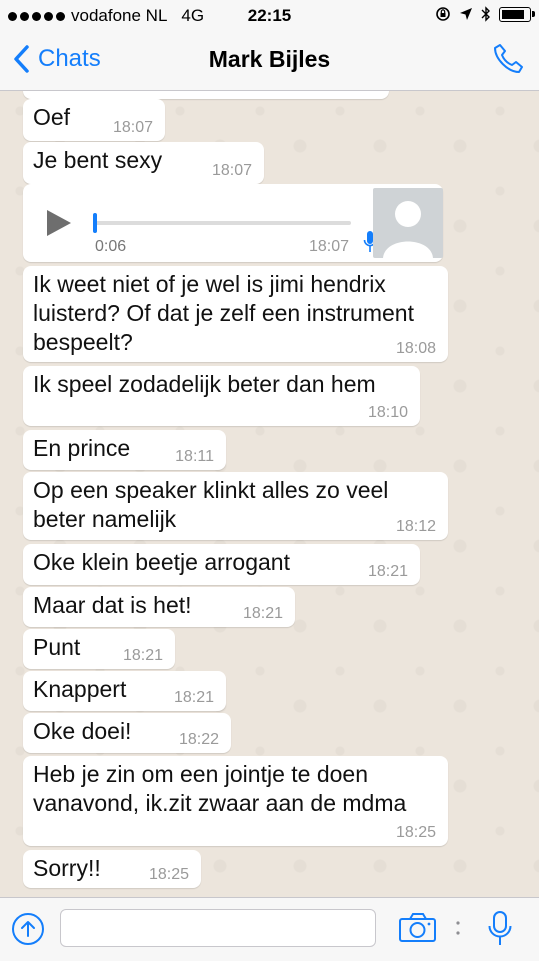 This screenshot has width=539, height=961. Describe the element at coordinates (500, 928) in the screenshot. I see `microphone-icon` at that location.